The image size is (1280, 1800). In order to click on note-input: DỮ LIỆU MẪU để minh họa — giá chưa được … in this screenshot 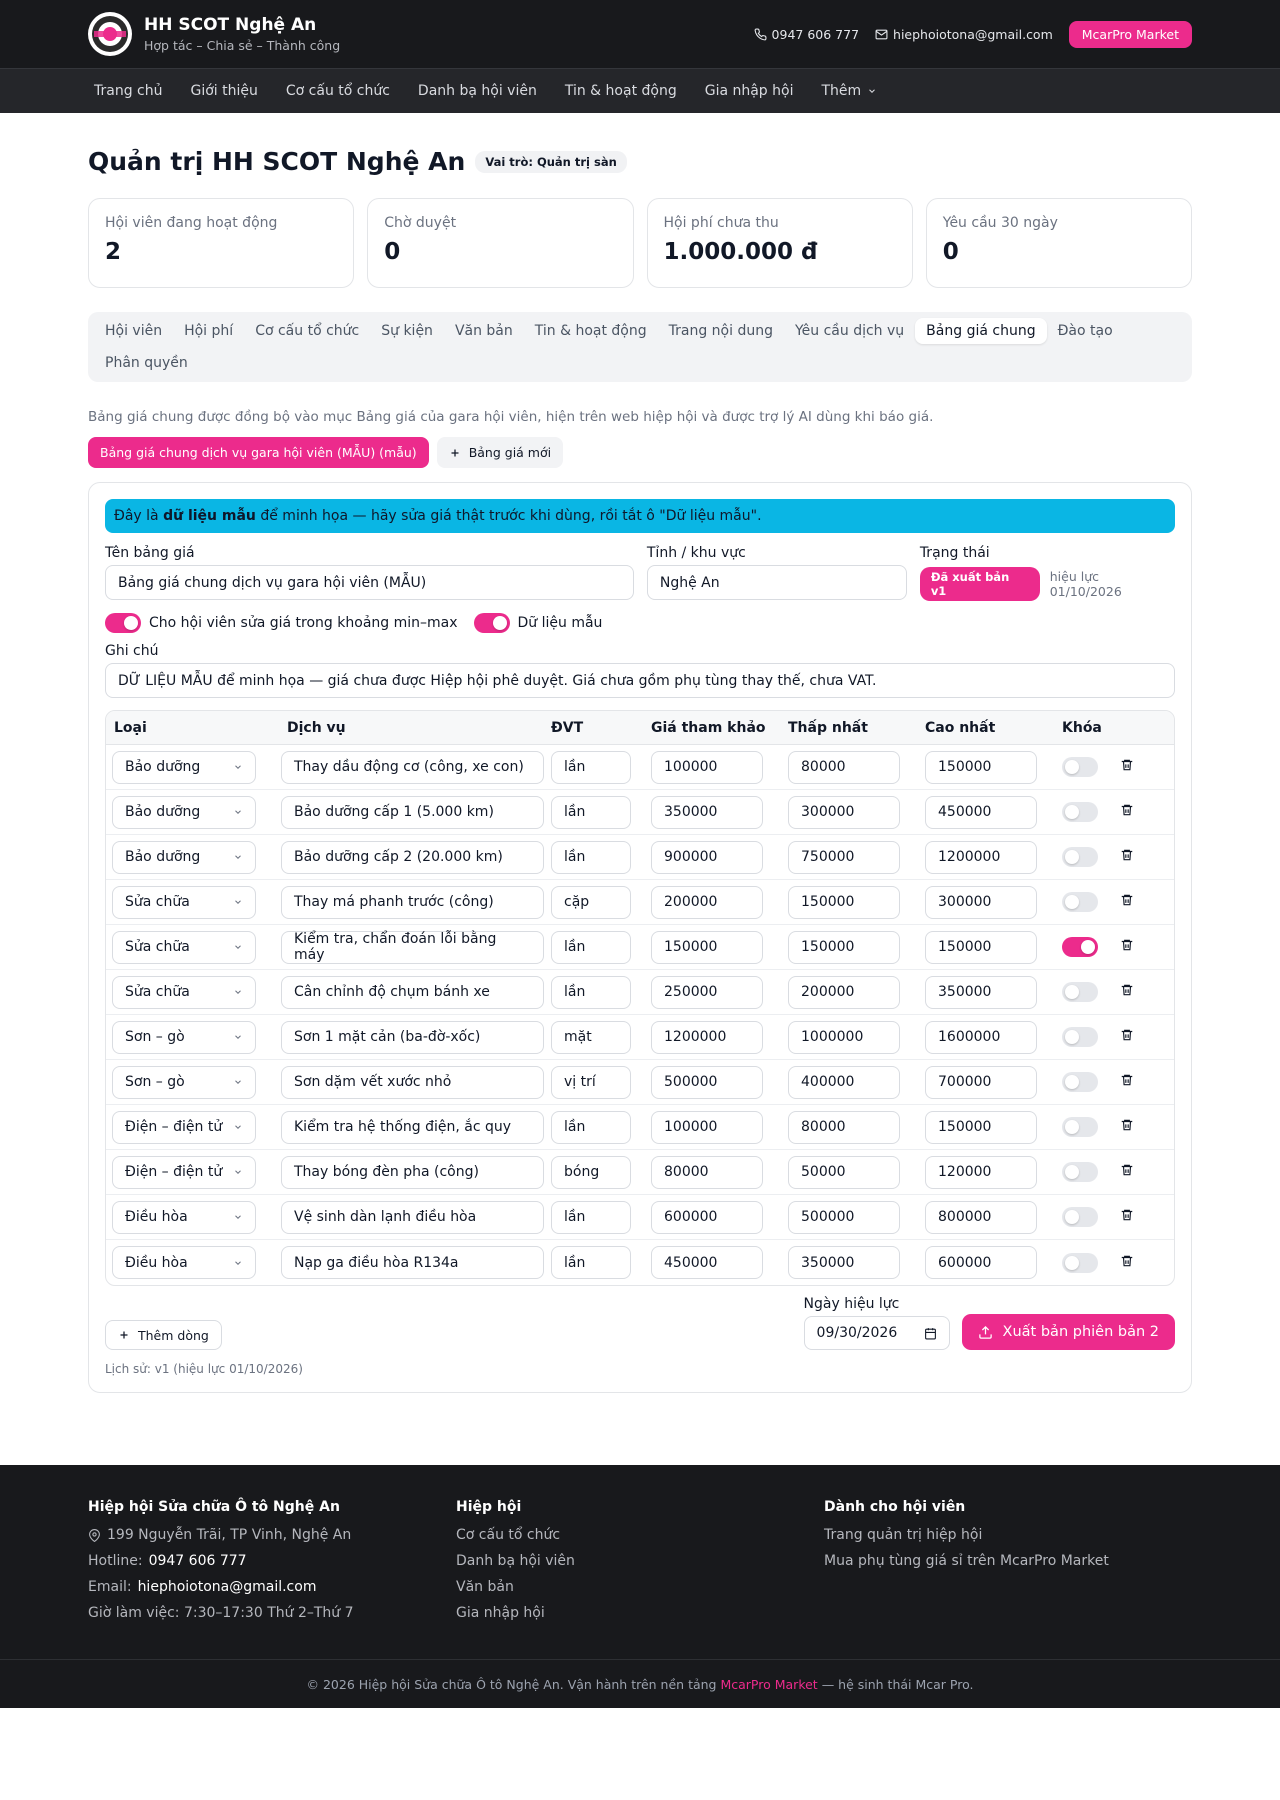, I will do `click(640, 680)`.